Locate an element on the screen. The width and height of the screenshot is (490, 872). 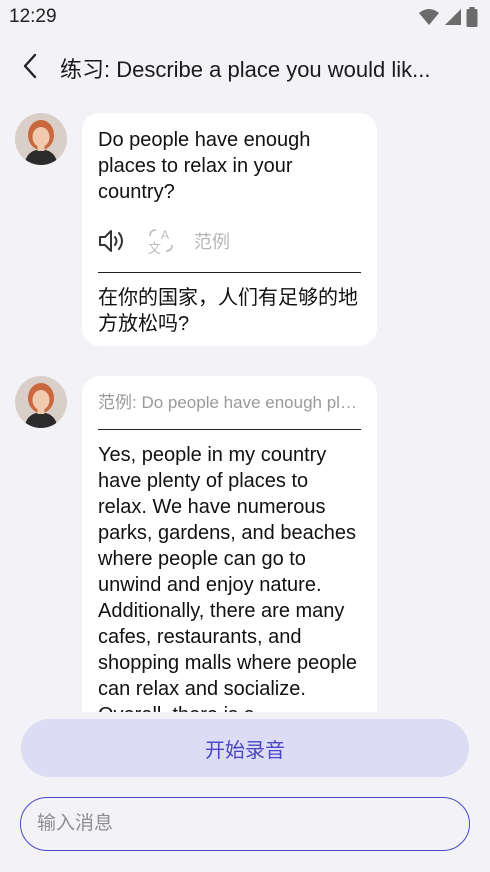
signal-icon is located at coordinates (453, 17).